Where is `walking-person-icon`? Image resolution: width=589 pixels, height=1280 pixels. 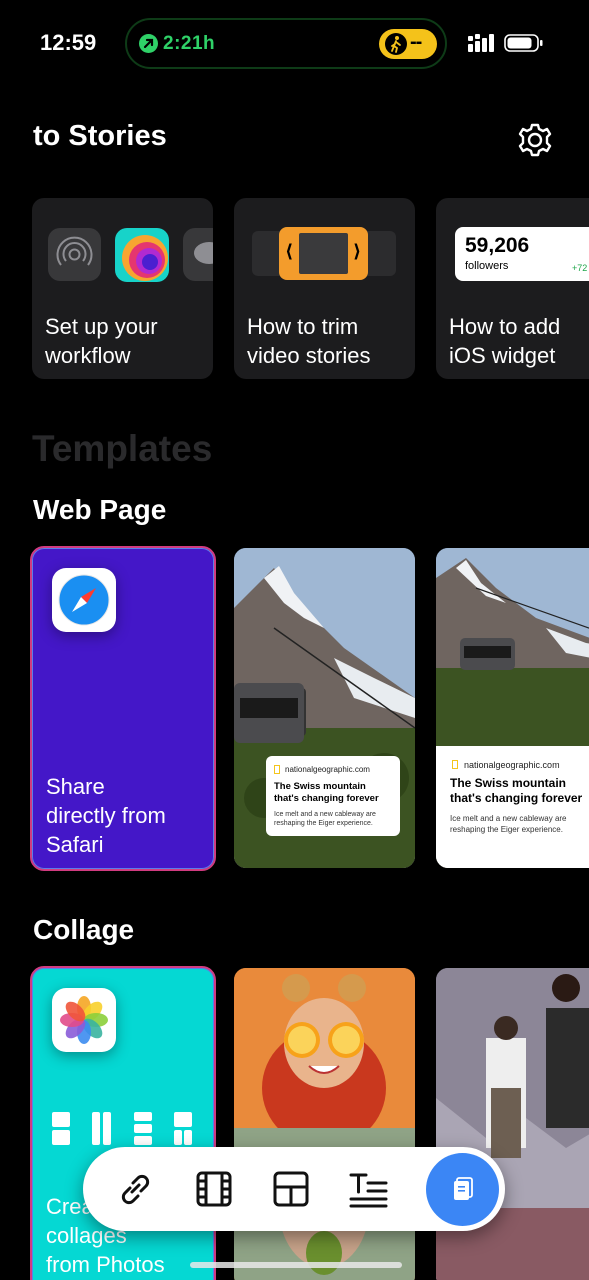
walking-person-icon is located at coordinates (396, 44).